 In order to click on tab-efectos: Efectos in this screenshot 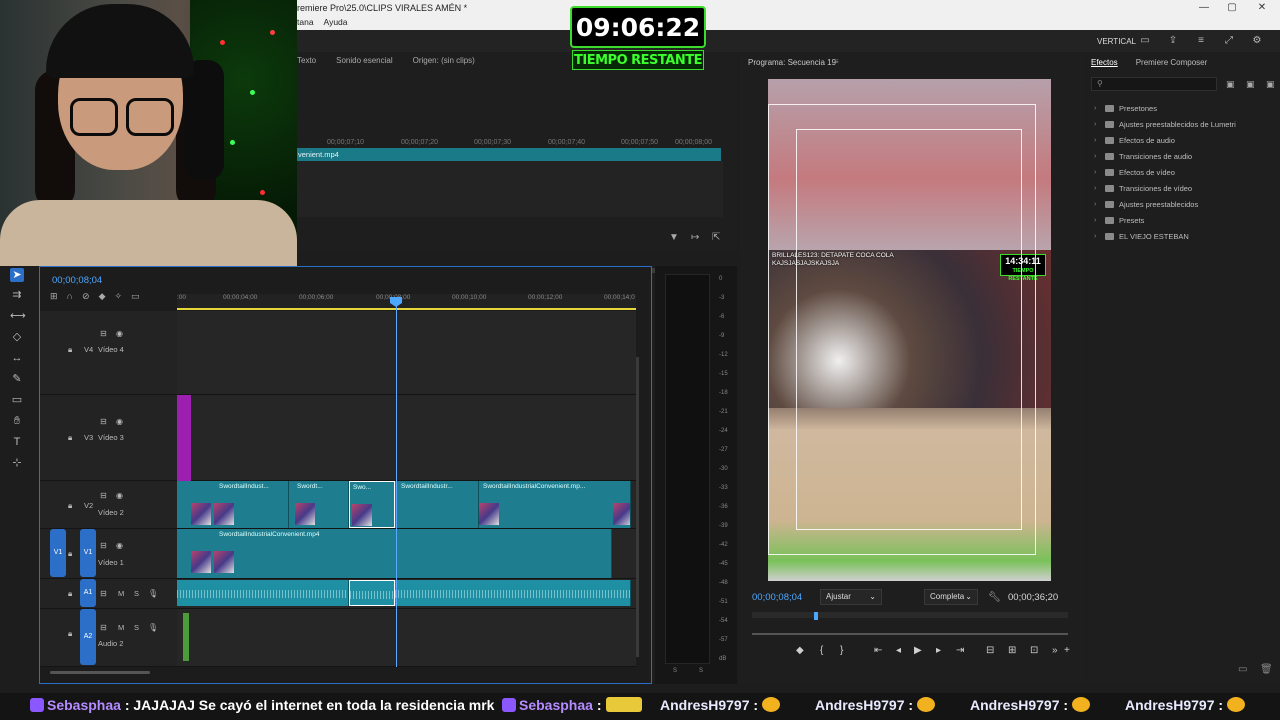, I will do `click(1104, 62)`.